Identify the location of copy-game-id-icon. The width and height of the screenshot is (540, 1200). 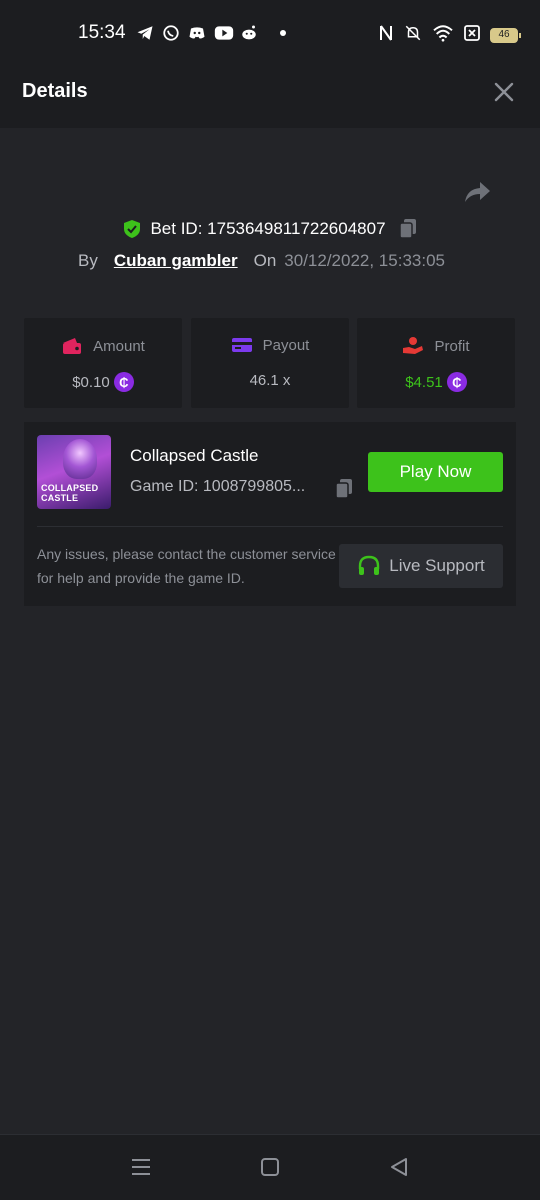
(344, 489).